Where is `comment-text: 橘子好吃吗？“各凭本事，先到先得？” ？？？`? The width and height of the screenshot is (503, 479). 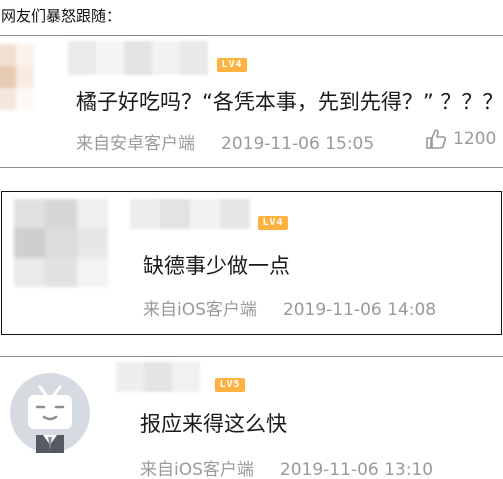
comment-text: 橘子好吃吗？“各凭本事，先到先得？” ？？？ is located at coordinates (289, 102).